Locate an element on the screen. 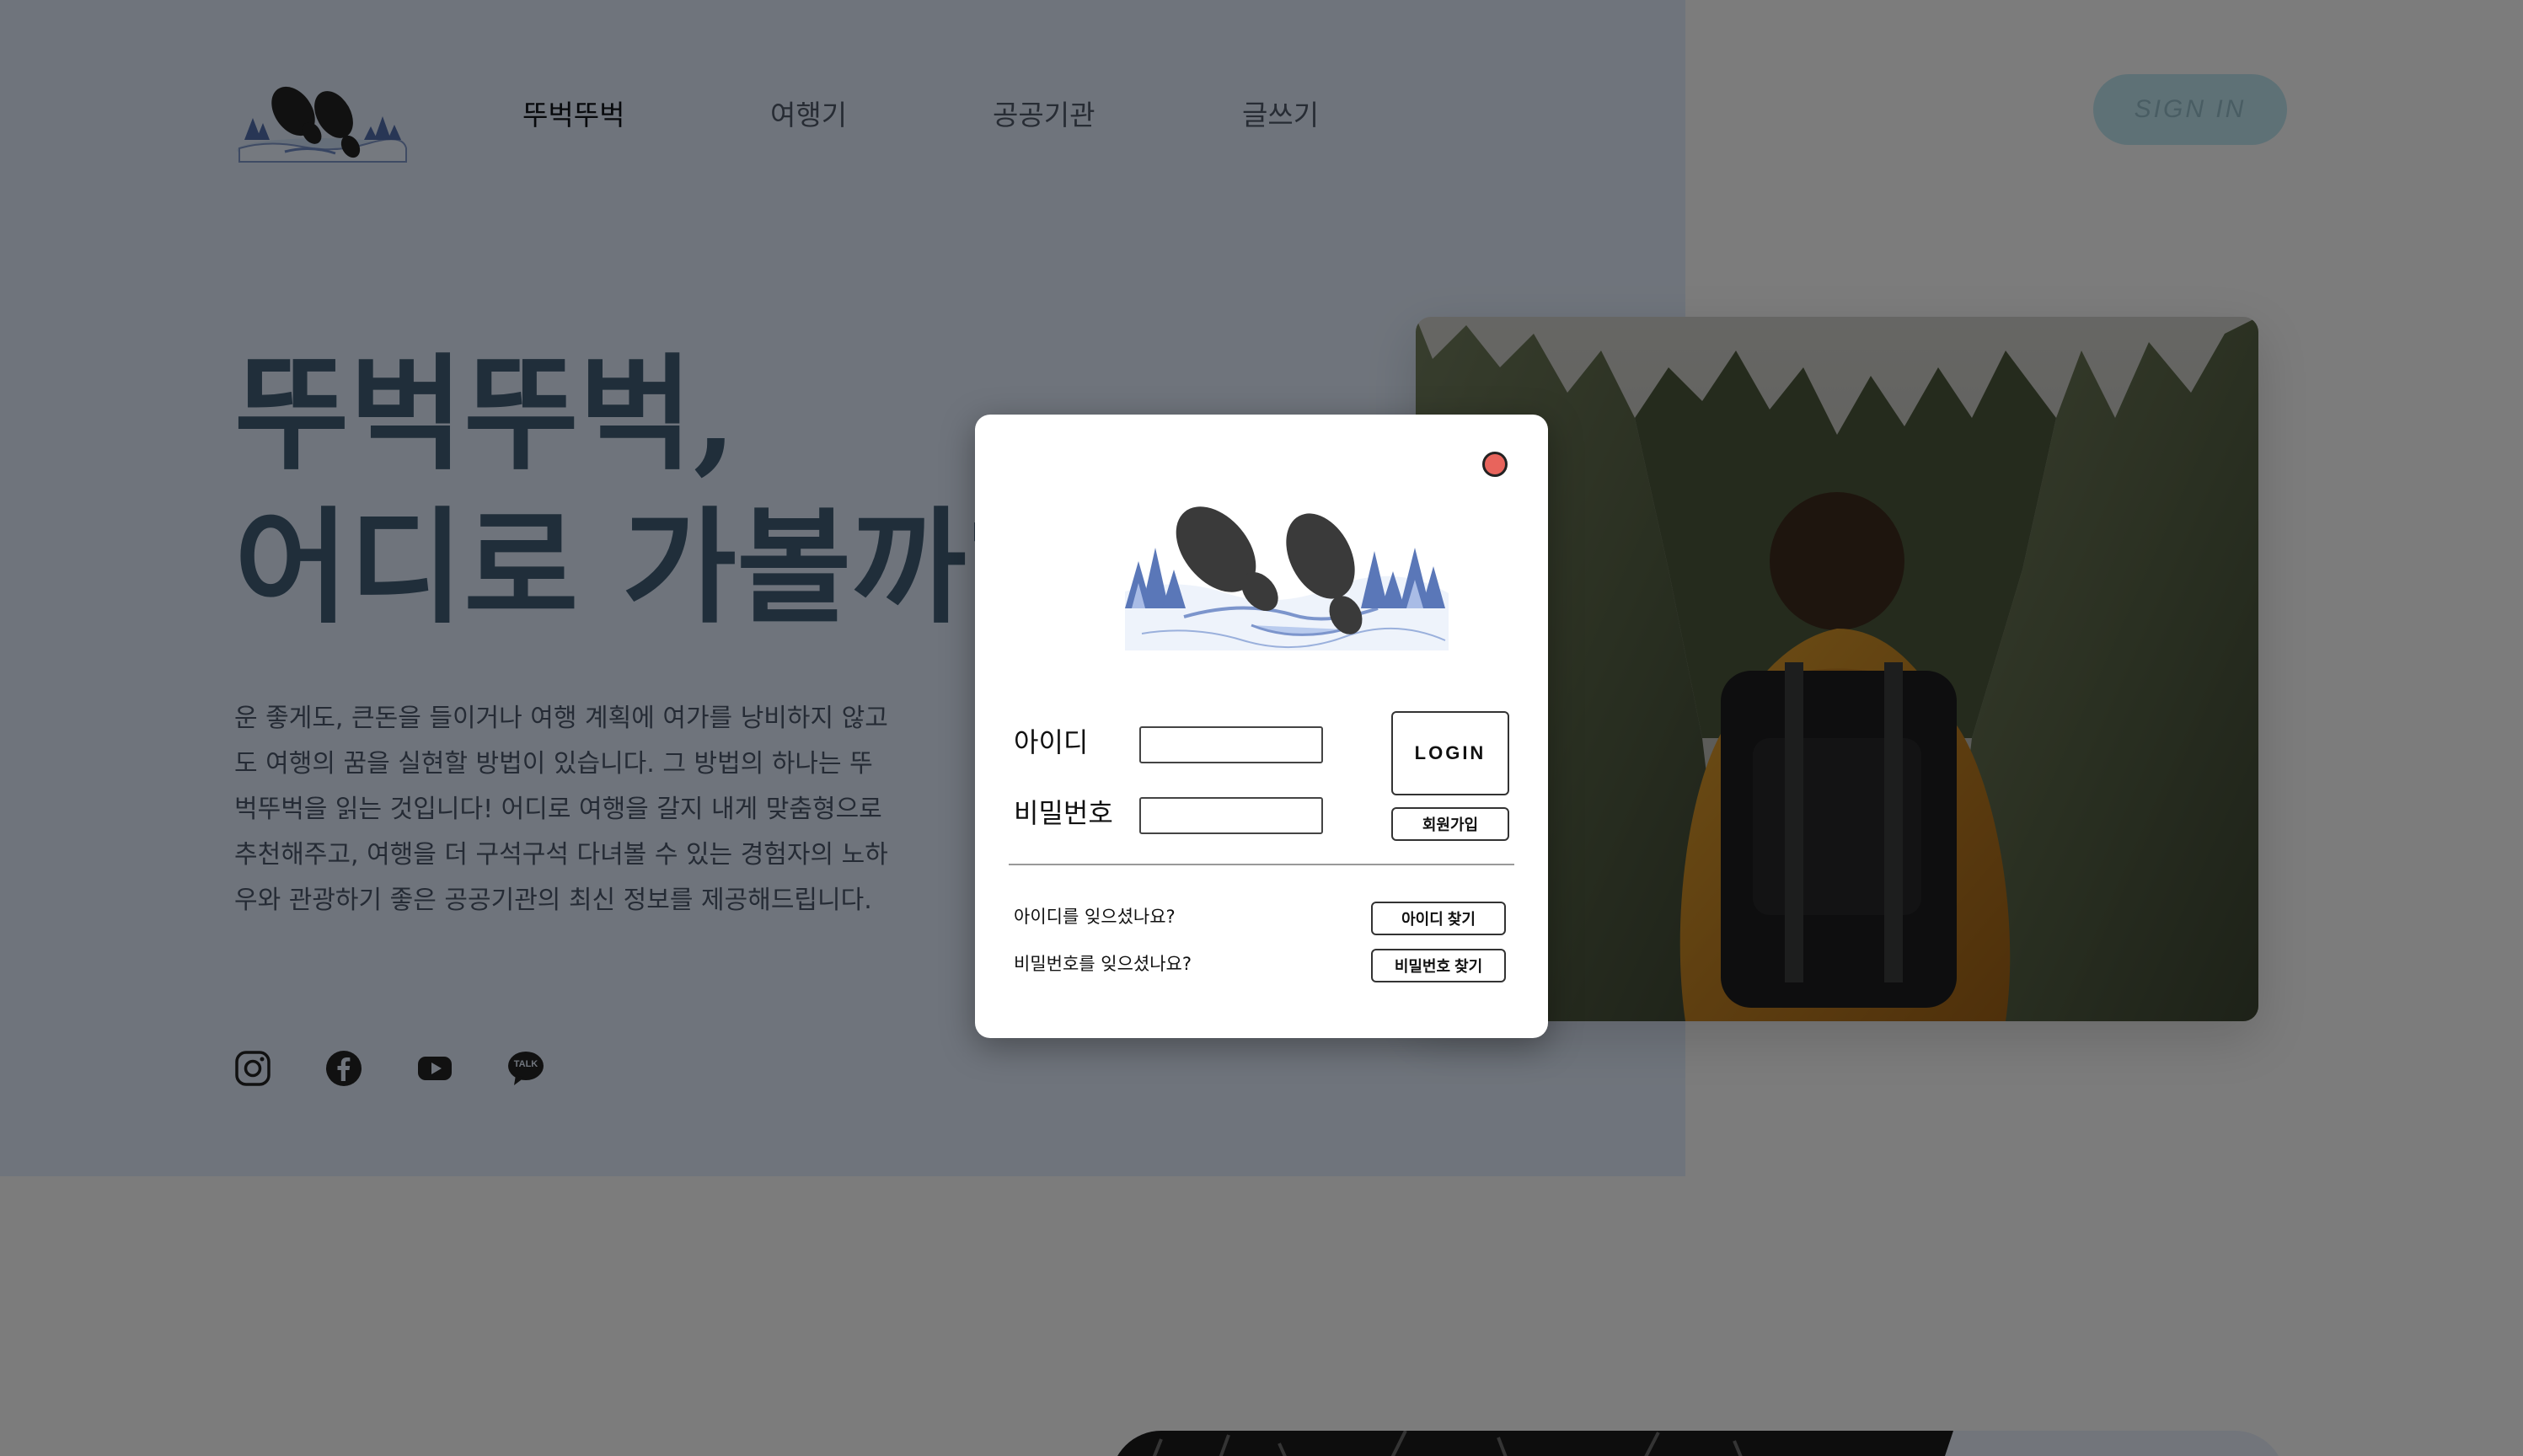  modal-divider is located at coordinates (1261, 864).